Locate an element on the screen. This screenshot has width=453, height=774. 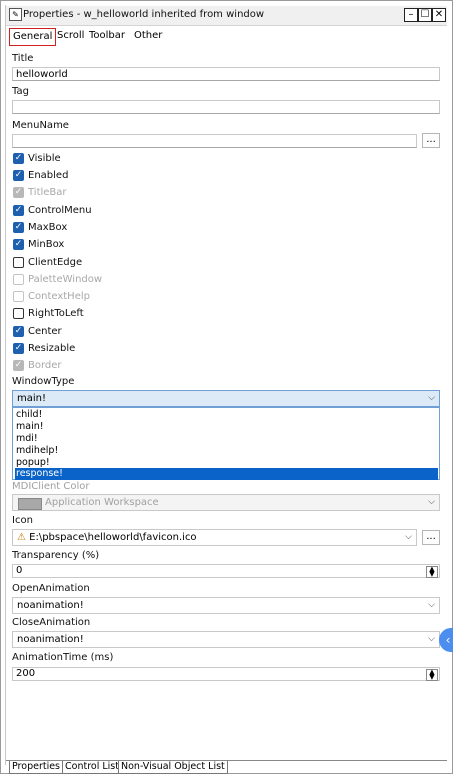
tab-properties: Properties is located at coordinates (36, 767).